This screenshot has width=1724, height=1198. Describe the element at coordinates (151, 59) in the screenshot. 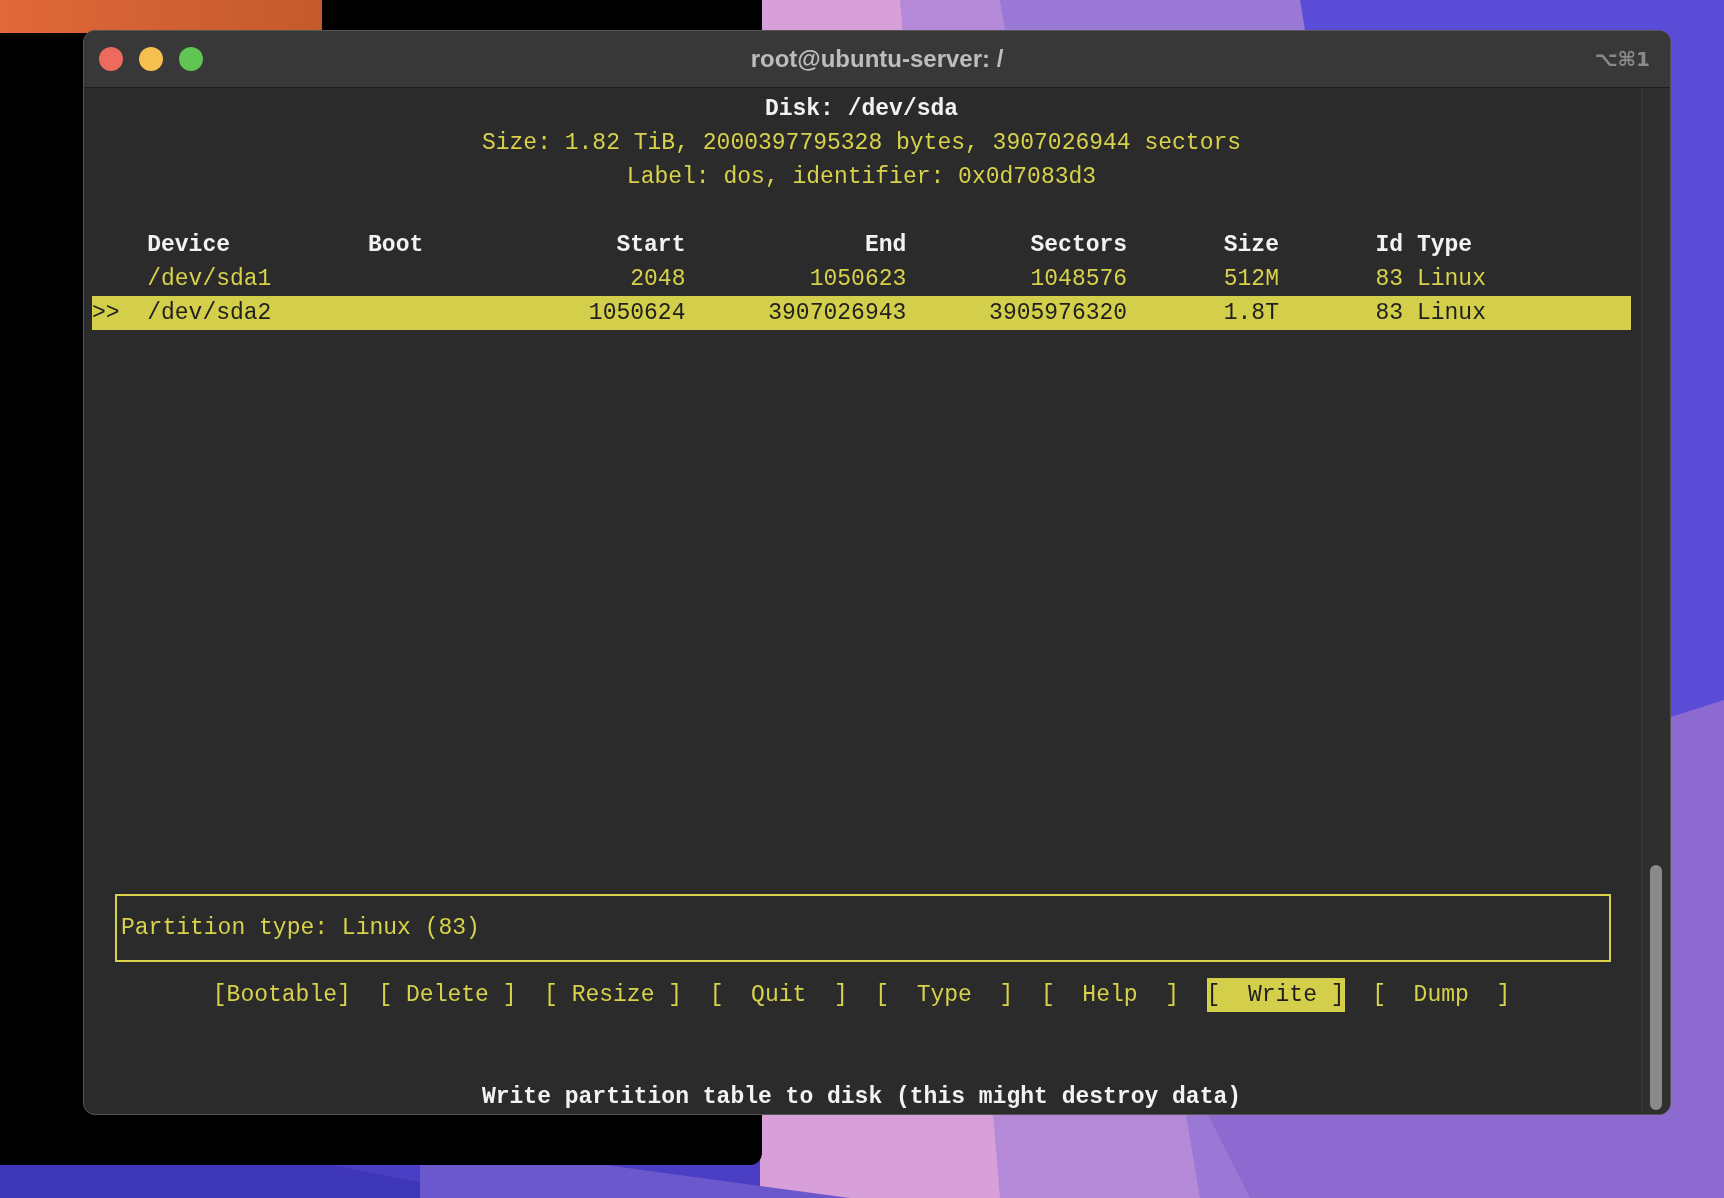

I see `minimize-button` at that location.